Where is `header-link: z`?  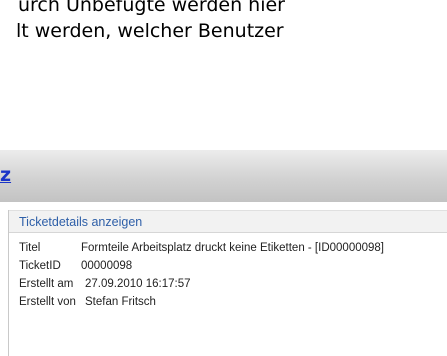 header-link: z is located at coordinates (5, 175).